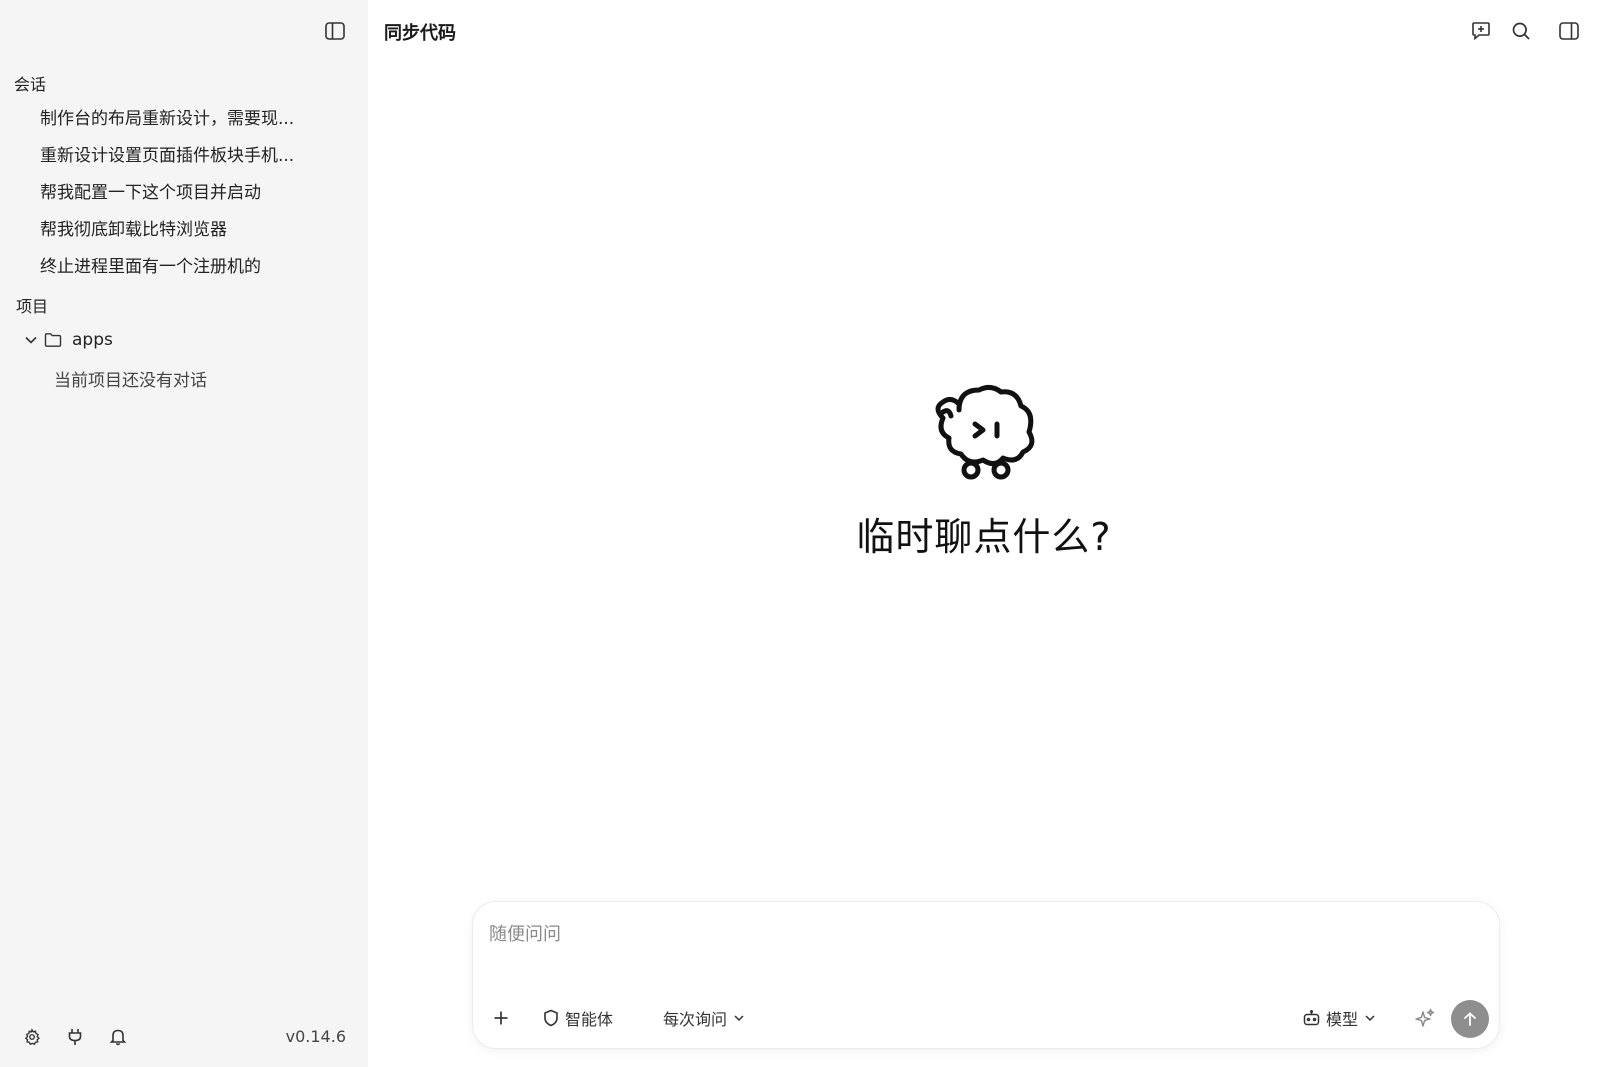 The height and width of the screenshot is (1067, 1600). I want to click on sidebar-footer: v0.14.6, so click(184, 1036).